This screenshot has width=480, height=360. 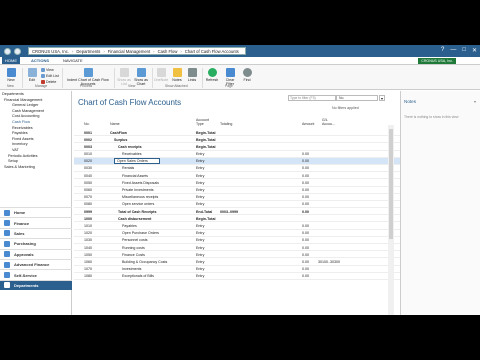 What do you see at coordinates (237, 147) in the screenshot?
I see `table-row: 0003 Cash receipts Begin-Total` at bounding box center [237, 147].